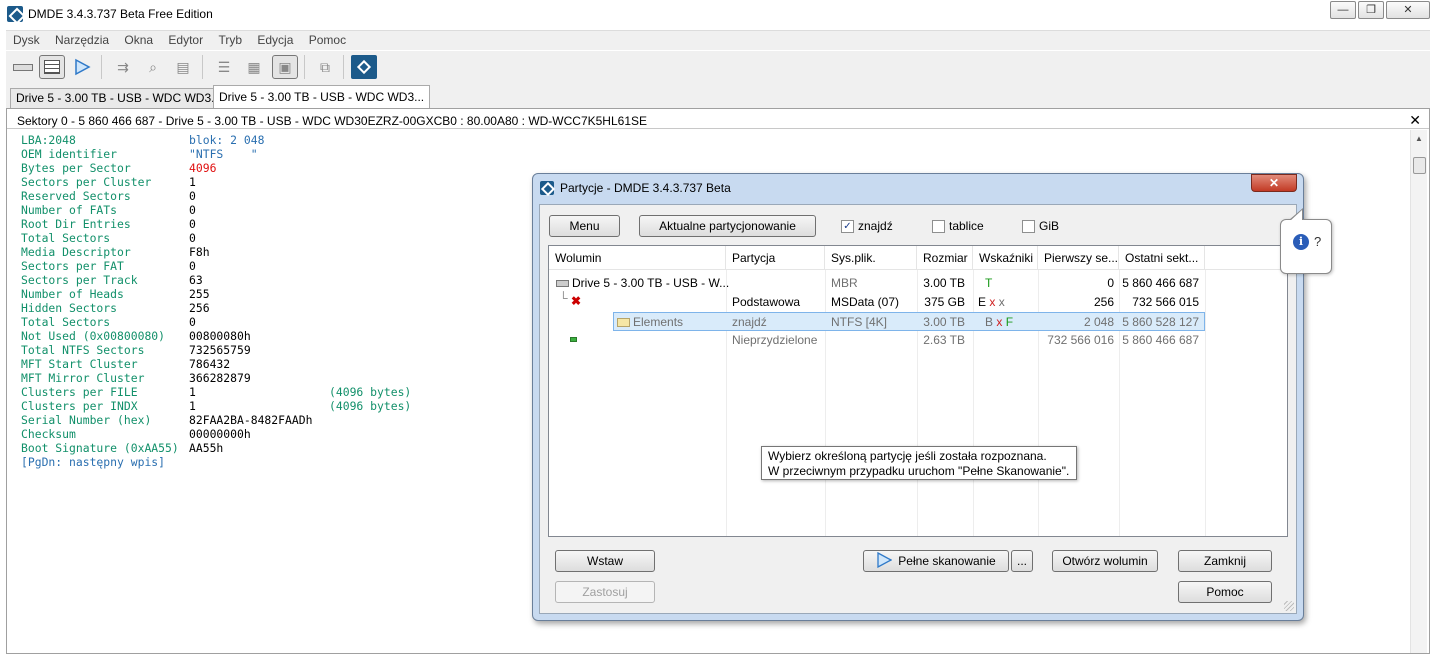 The width and height of the screenshot is (1434, 654). Describe the element at coordinates (100, 448) in the screenshot. I see `field-name: Boot Signature (0xAA55)` at that location.